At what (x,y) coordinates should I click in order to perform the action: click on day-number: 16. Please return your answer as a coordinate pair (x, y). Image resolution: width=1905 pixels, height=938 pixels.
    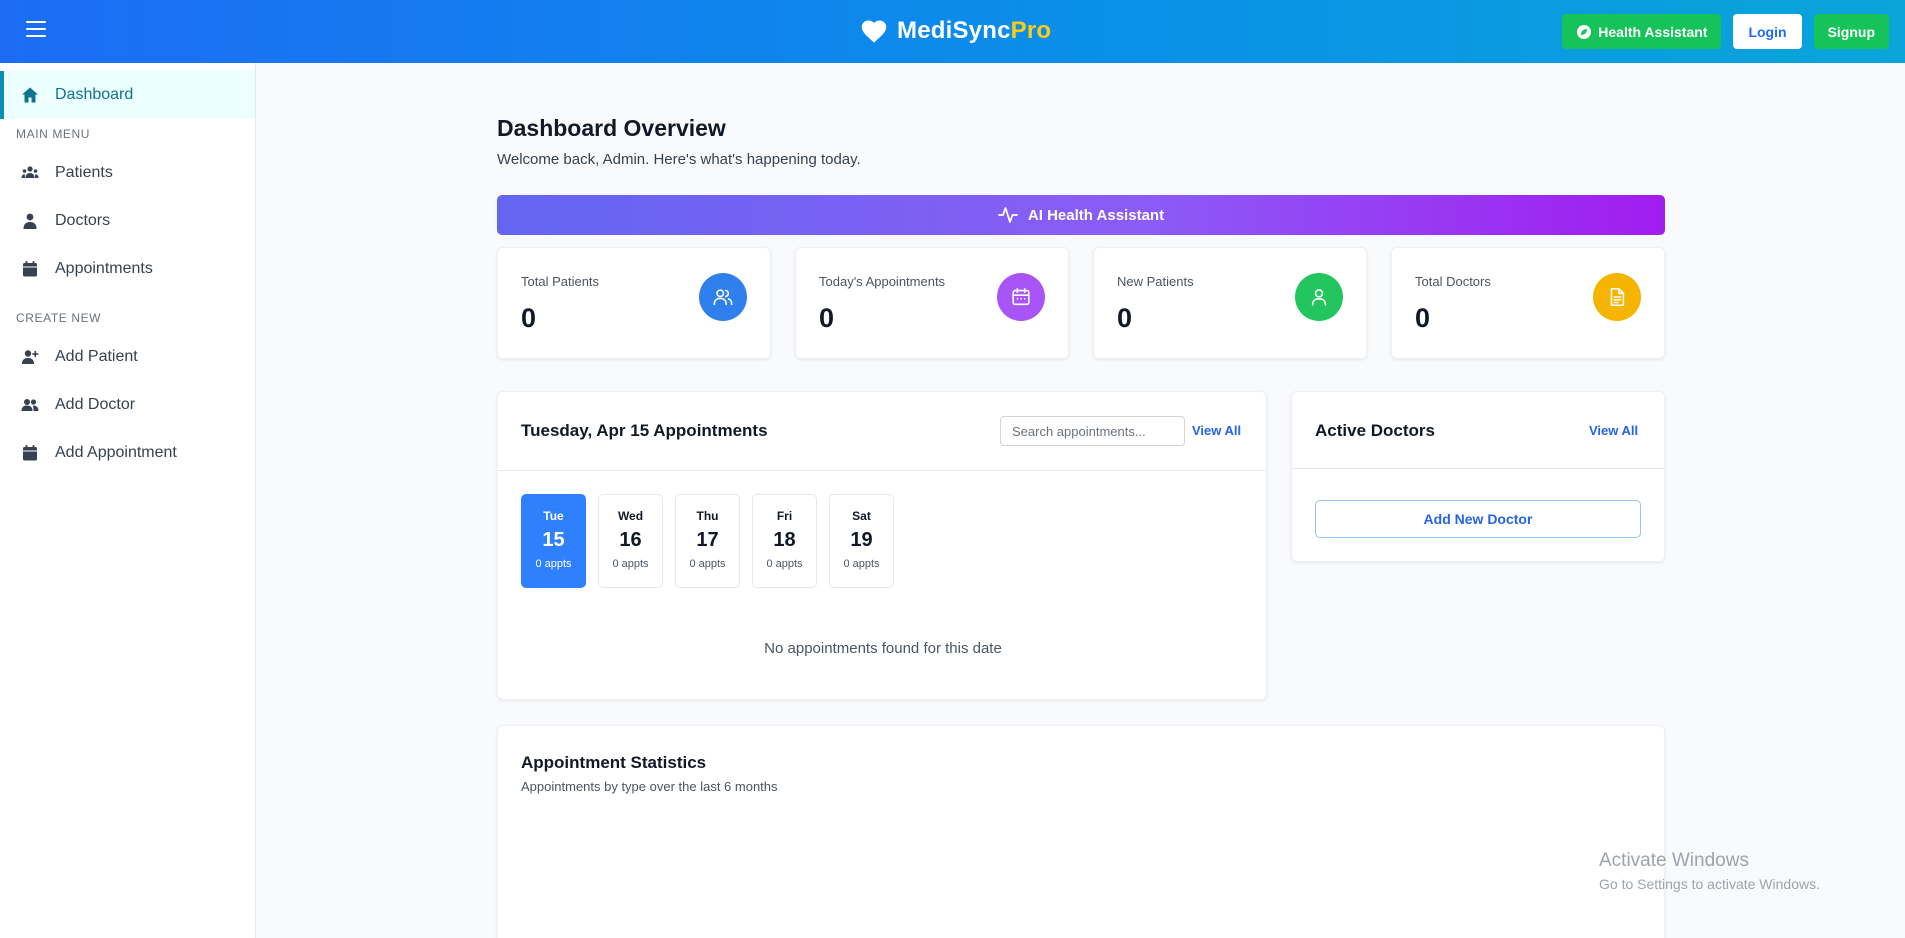
    Looking at the image, I should click on (630, 540).